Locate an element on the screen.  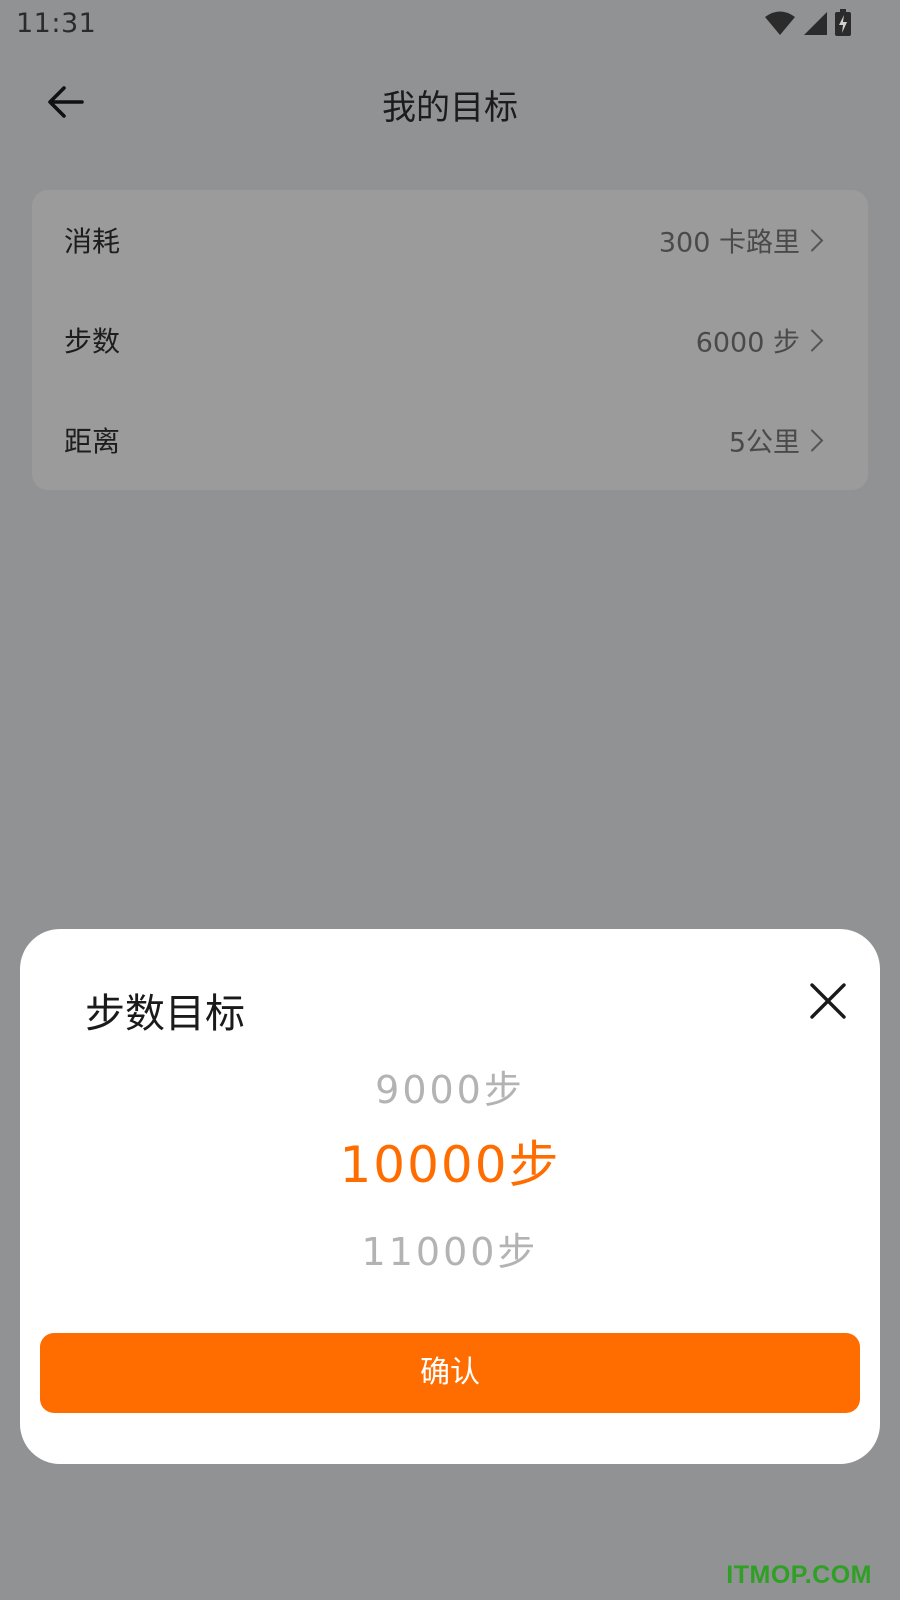
sheet-title: 步数目标 is located at coordinates (165, 1014).